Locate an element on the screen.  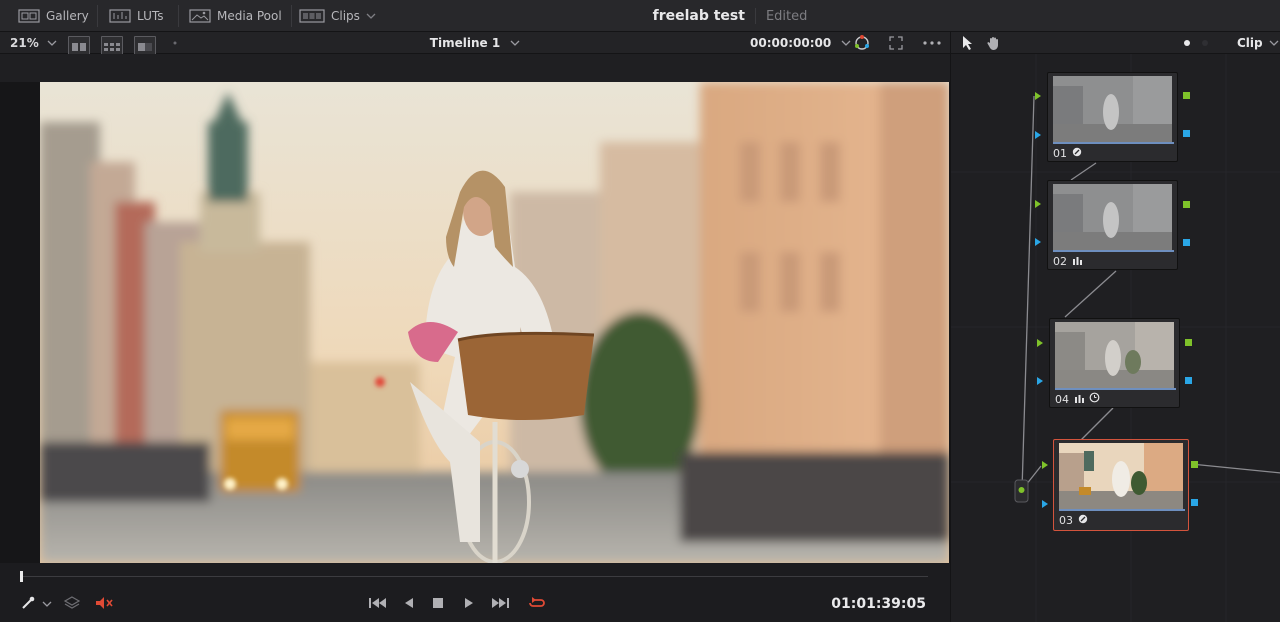
picker-tool-button is located at coordinates (28, 604).